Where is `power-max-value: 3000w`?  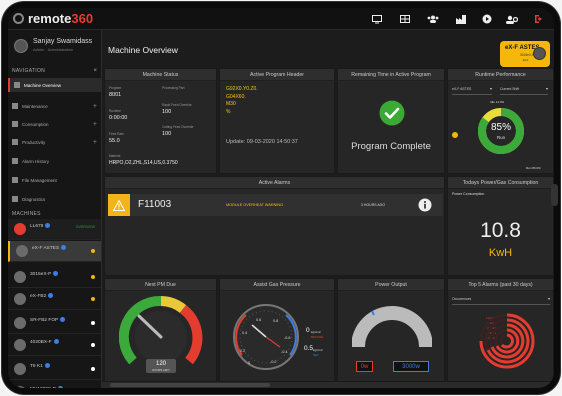 power-max-value: 3000w is located at coordinates (411, 366).